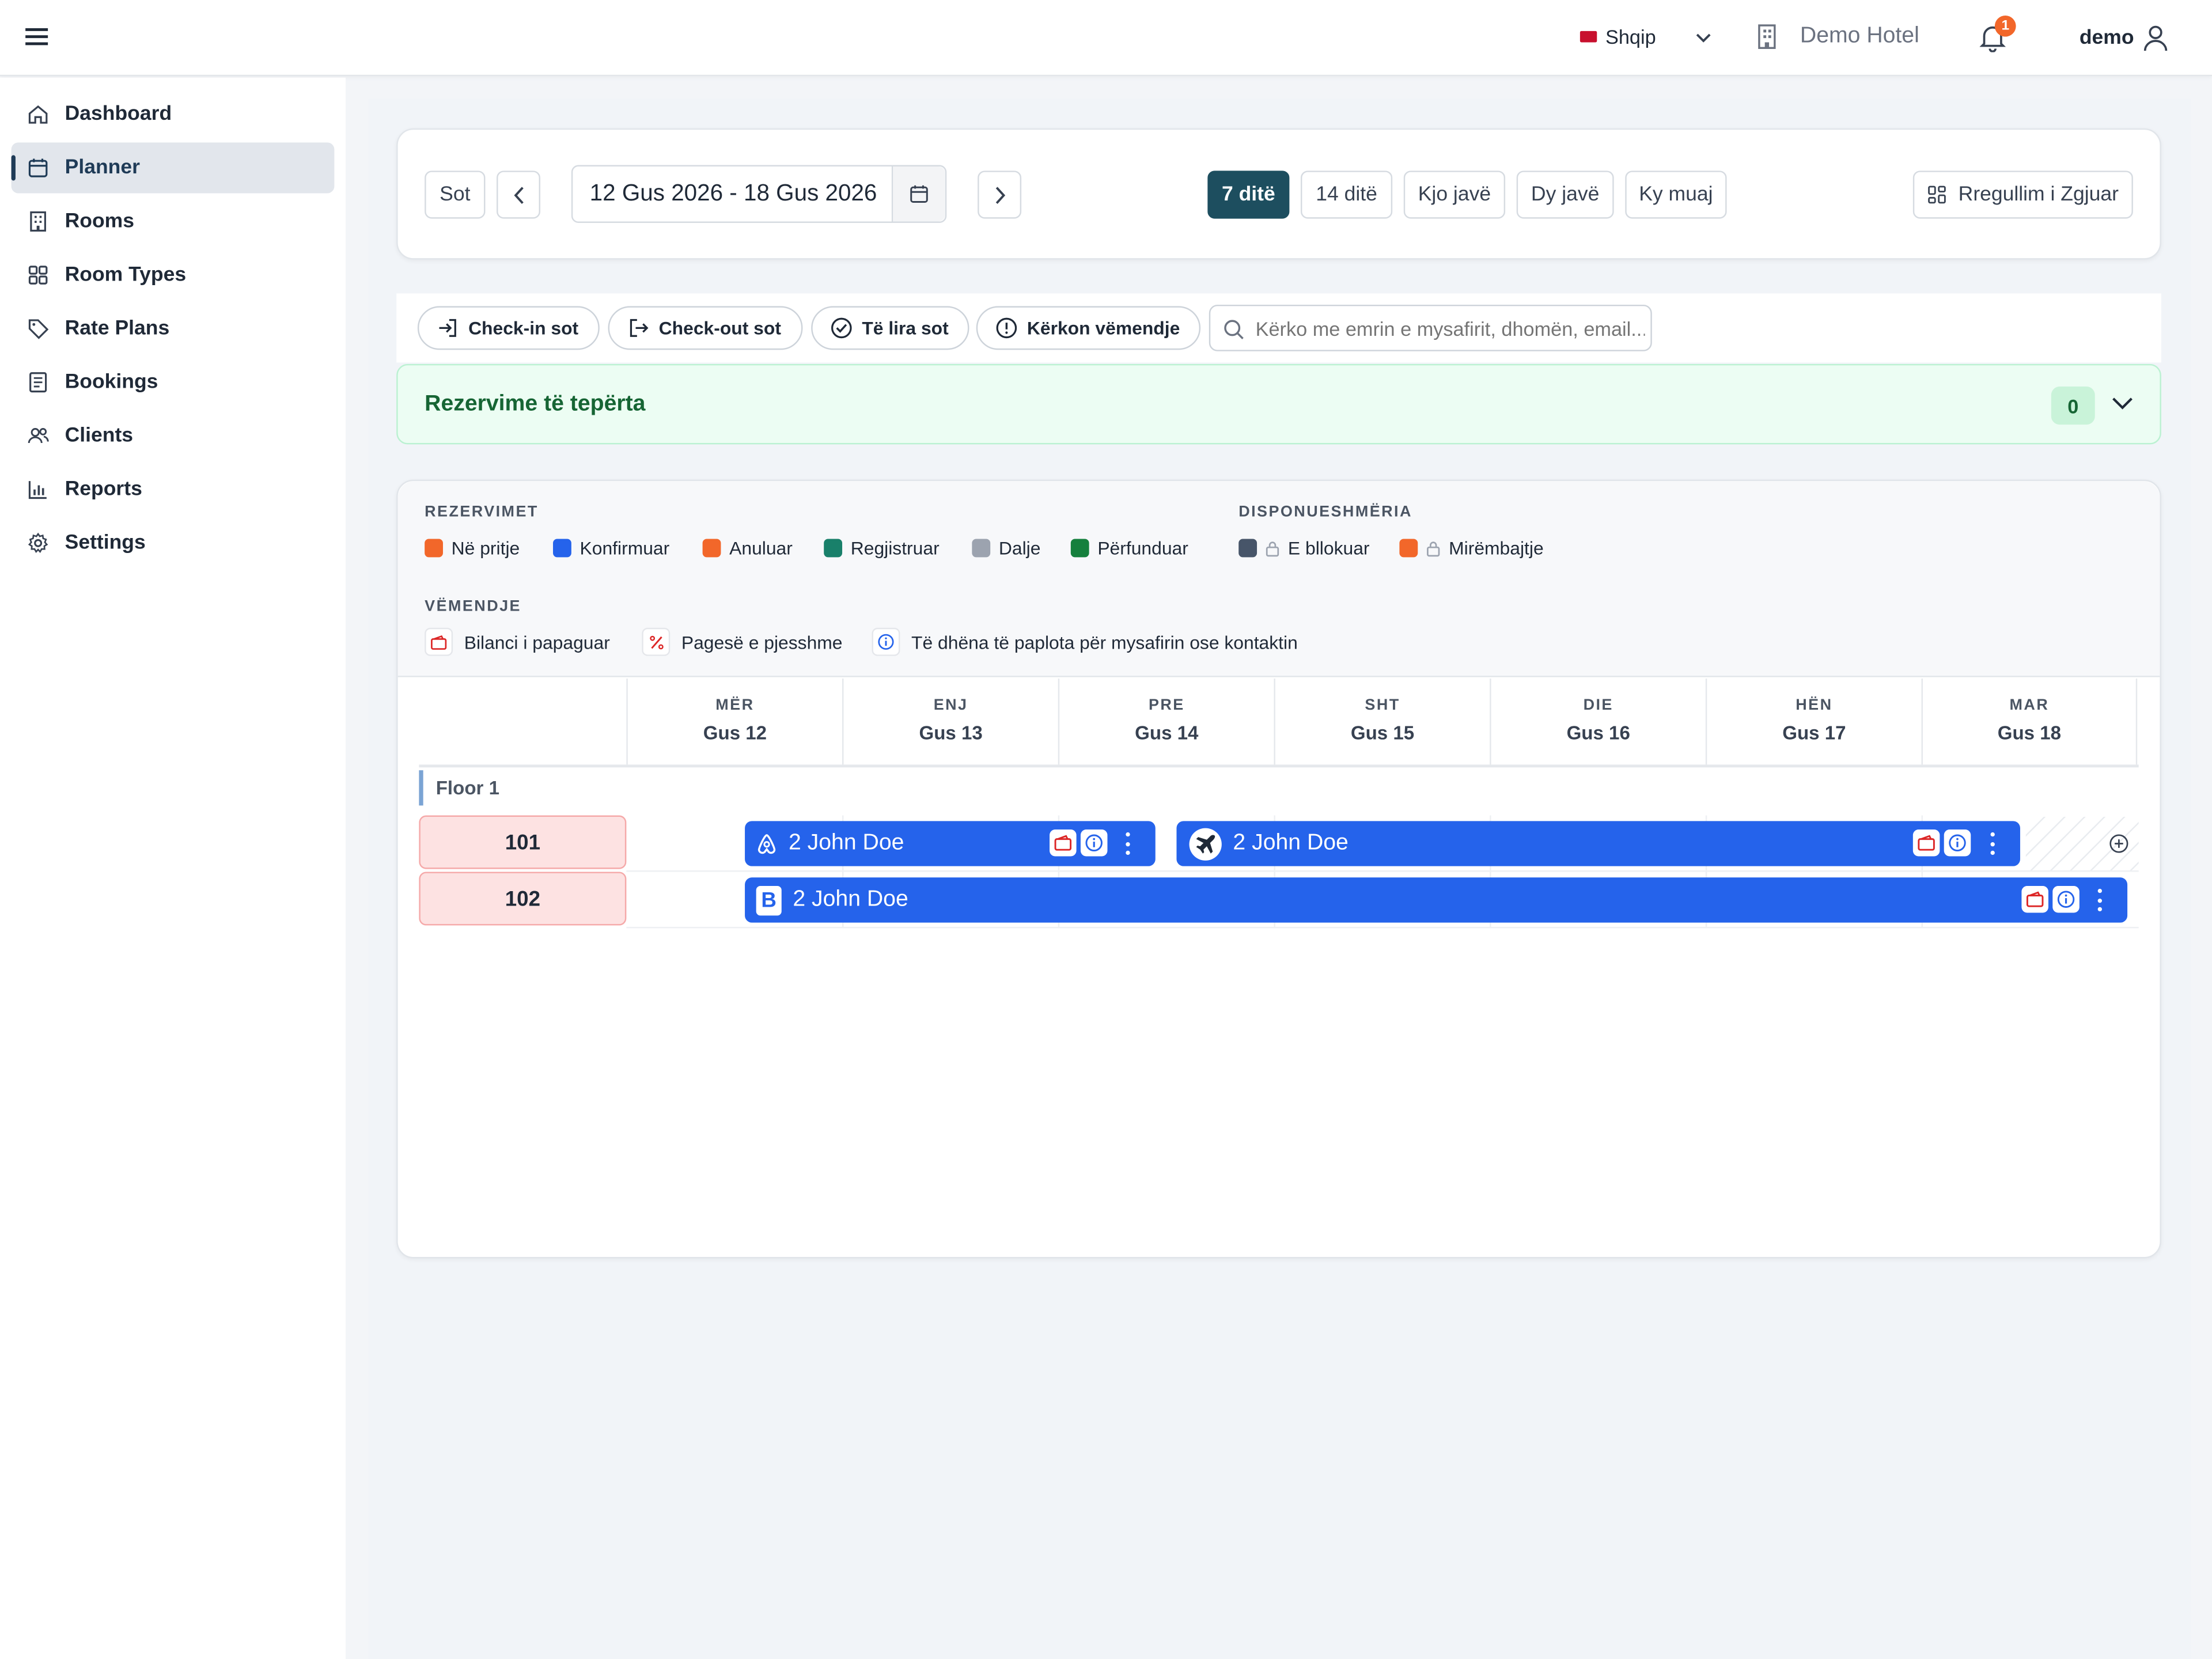 The width and height of the screenshot is (2212, 1659). What do you see at coordinates (38, 382) in the screenshot?
I see `list-icon` at bounding box center [38, 382].